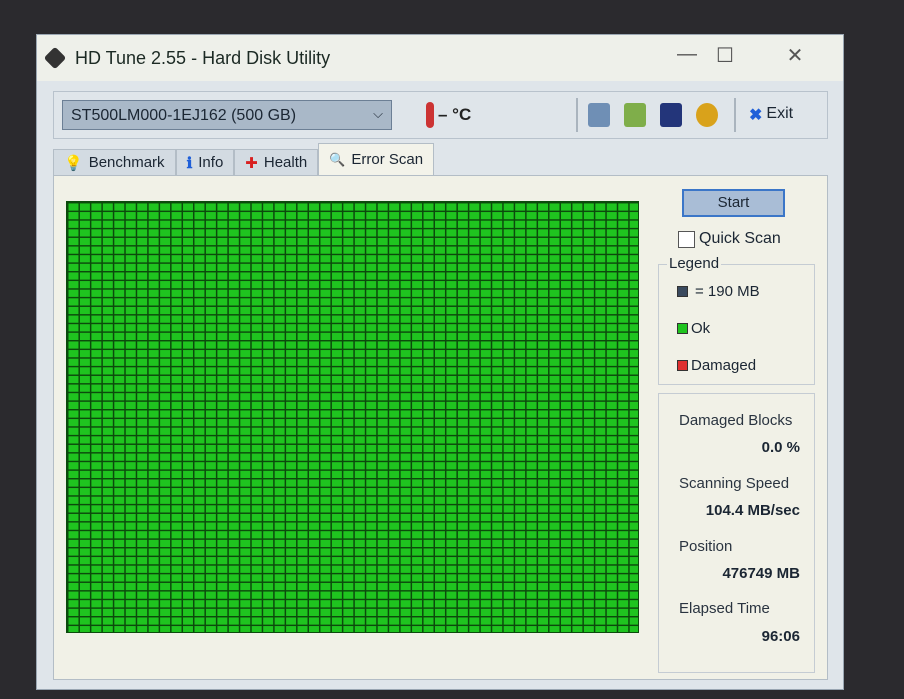  I want to click on close-button: ✕, so click(795, 55).